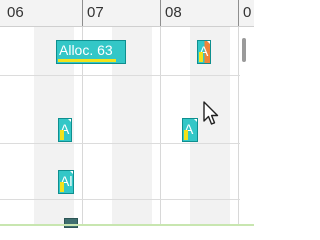 The width and height of the screenshot is (320, 240). I want to click on vertical-scrollbar-thumb, so click(244, 50).